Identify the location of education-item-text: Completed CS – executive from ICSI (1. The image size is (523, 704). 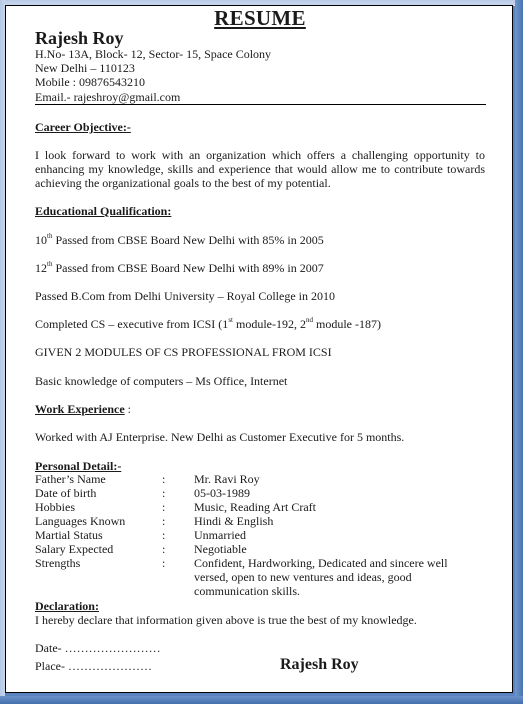
(132, 324).